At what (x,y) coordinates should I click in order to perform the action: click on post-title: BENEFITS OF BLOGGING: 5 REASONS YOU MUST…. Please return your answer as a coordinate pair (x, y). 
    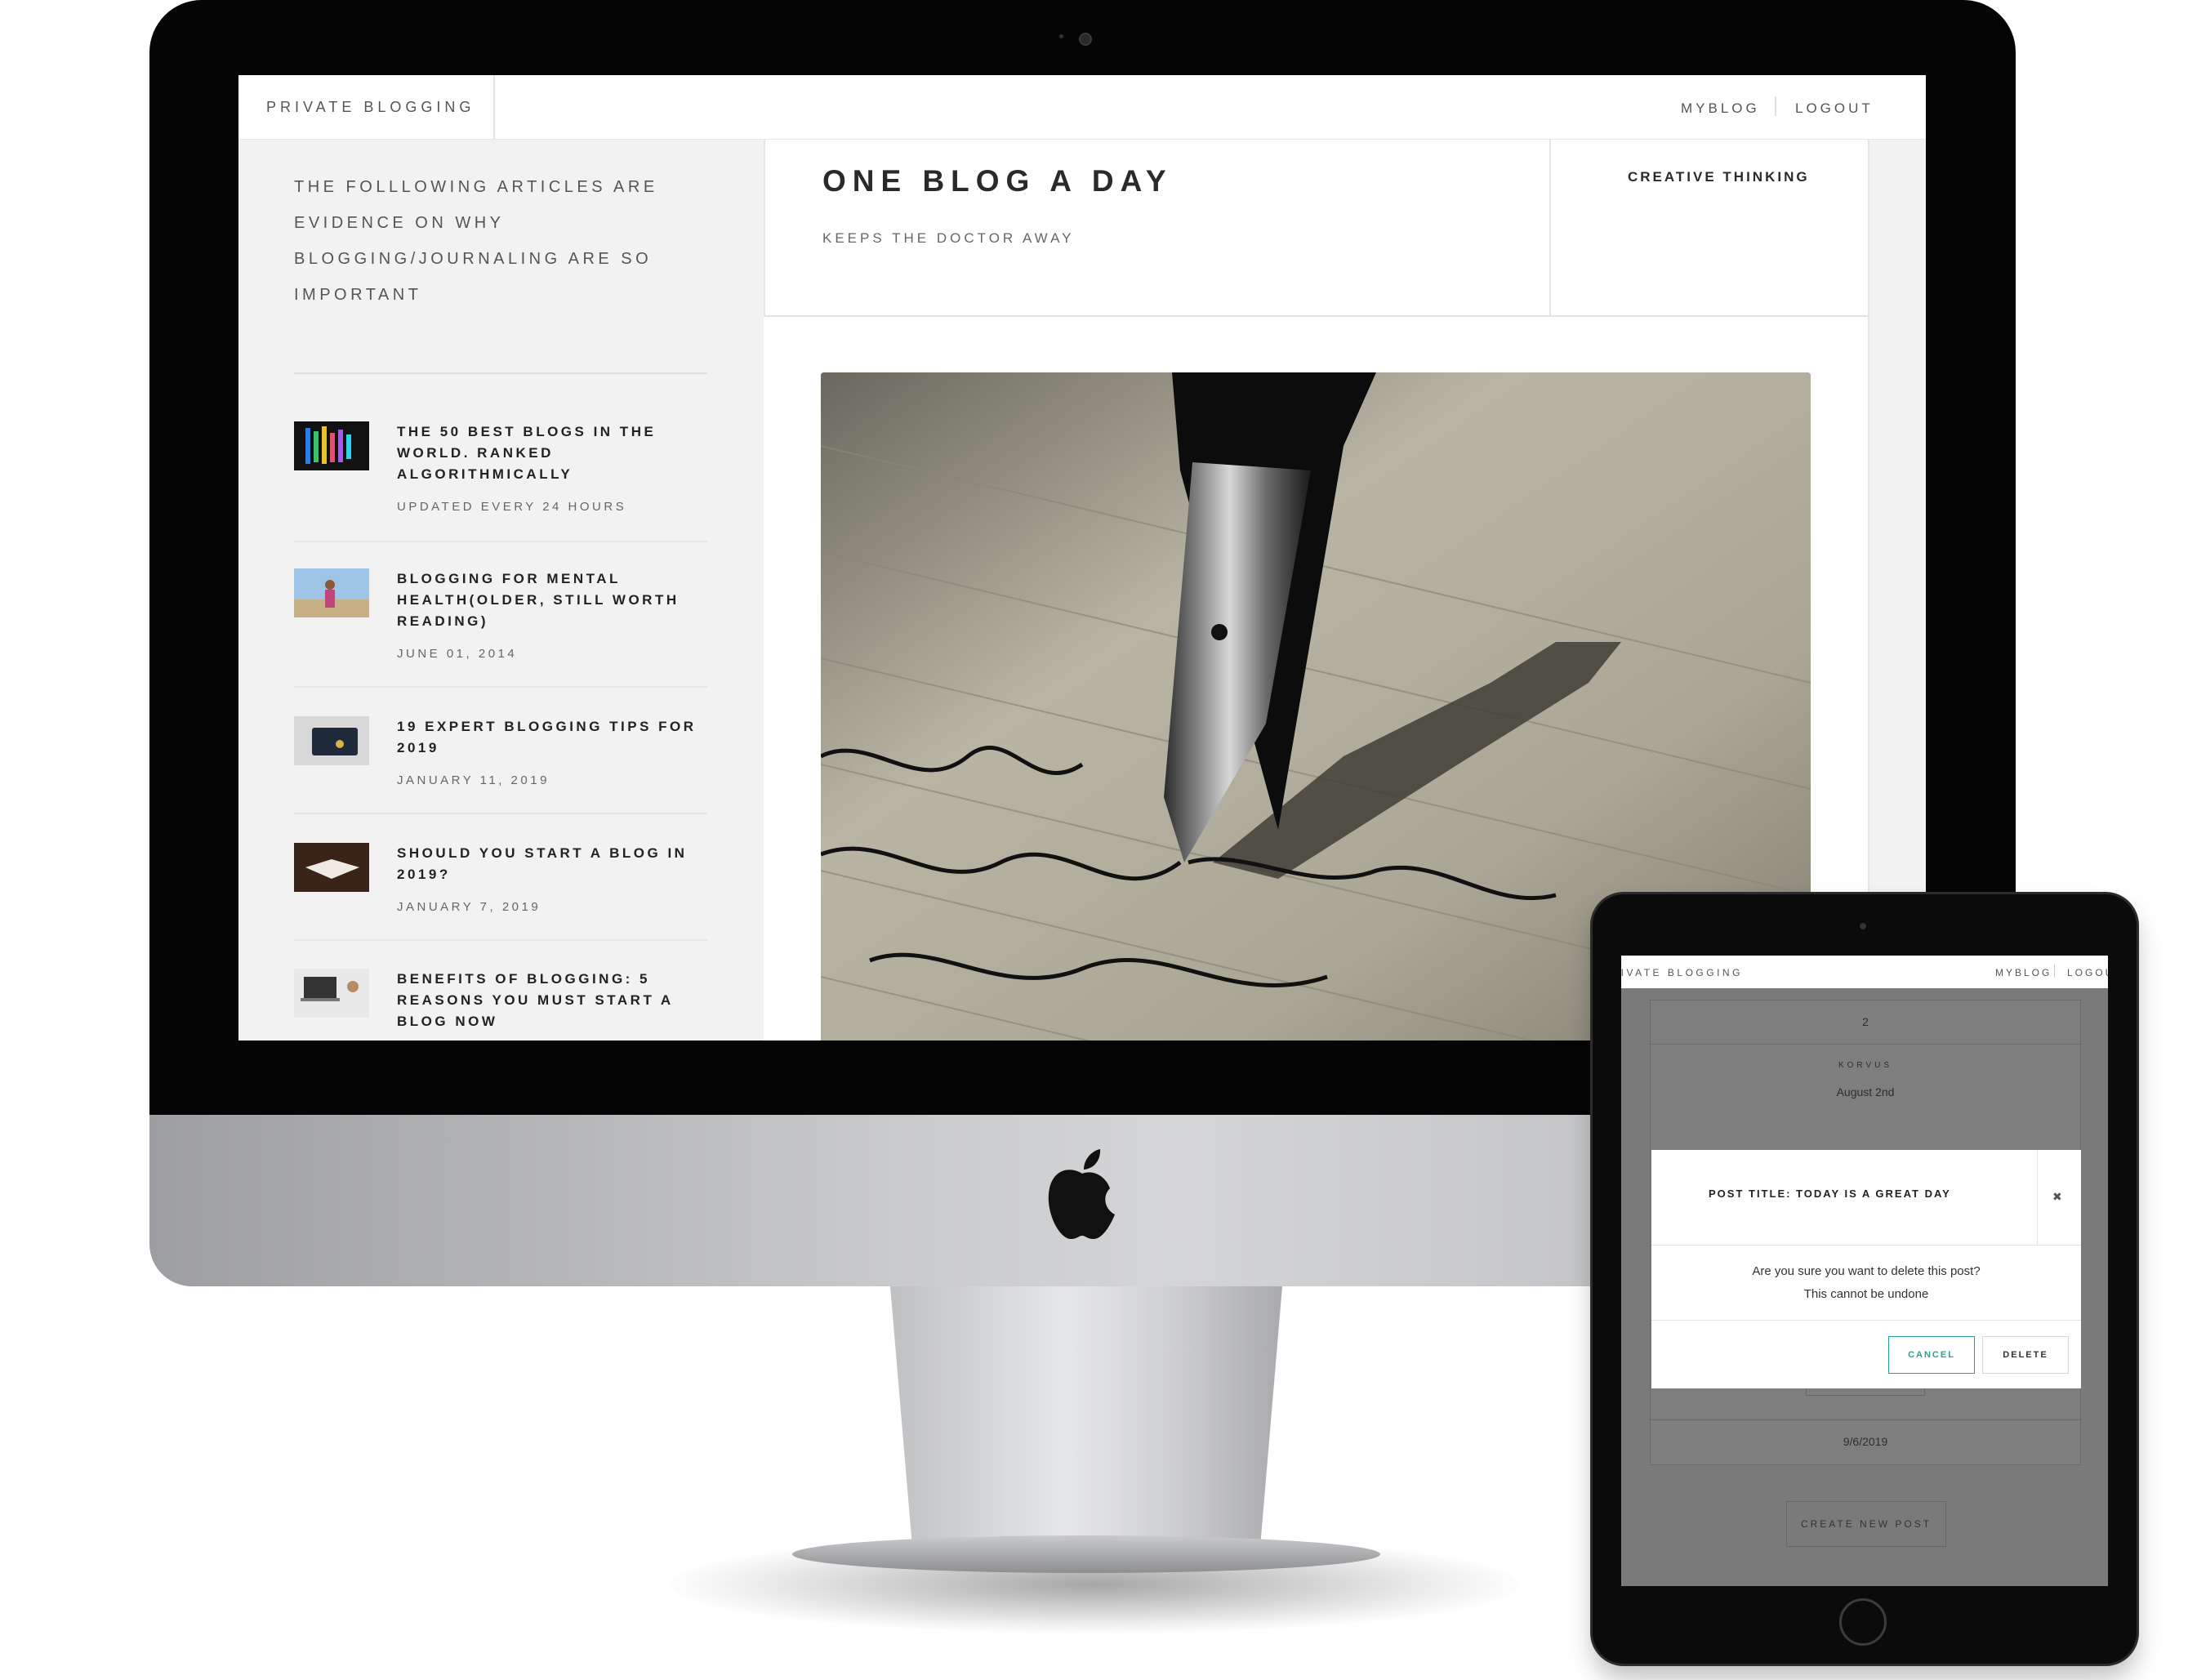
    Looking at the image, I should click on (552, 1000).